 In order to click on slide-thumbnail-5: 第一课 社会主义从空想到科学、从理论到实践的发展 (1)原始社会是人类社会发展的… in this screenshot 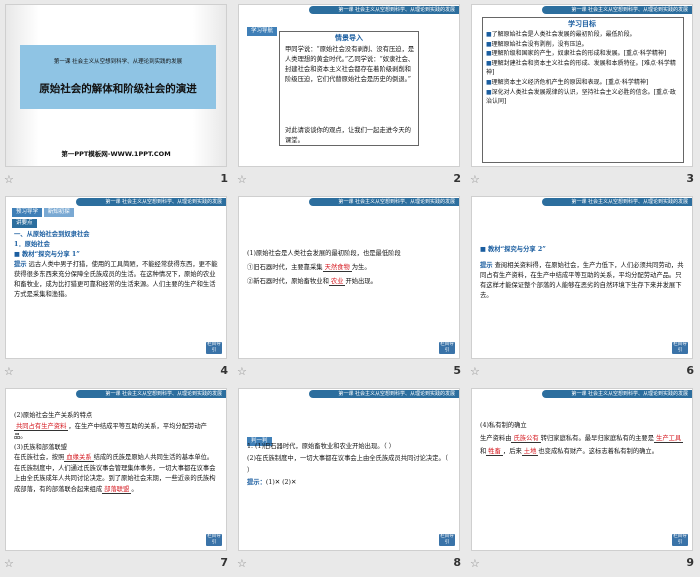, I will do `click(349, 288)`.